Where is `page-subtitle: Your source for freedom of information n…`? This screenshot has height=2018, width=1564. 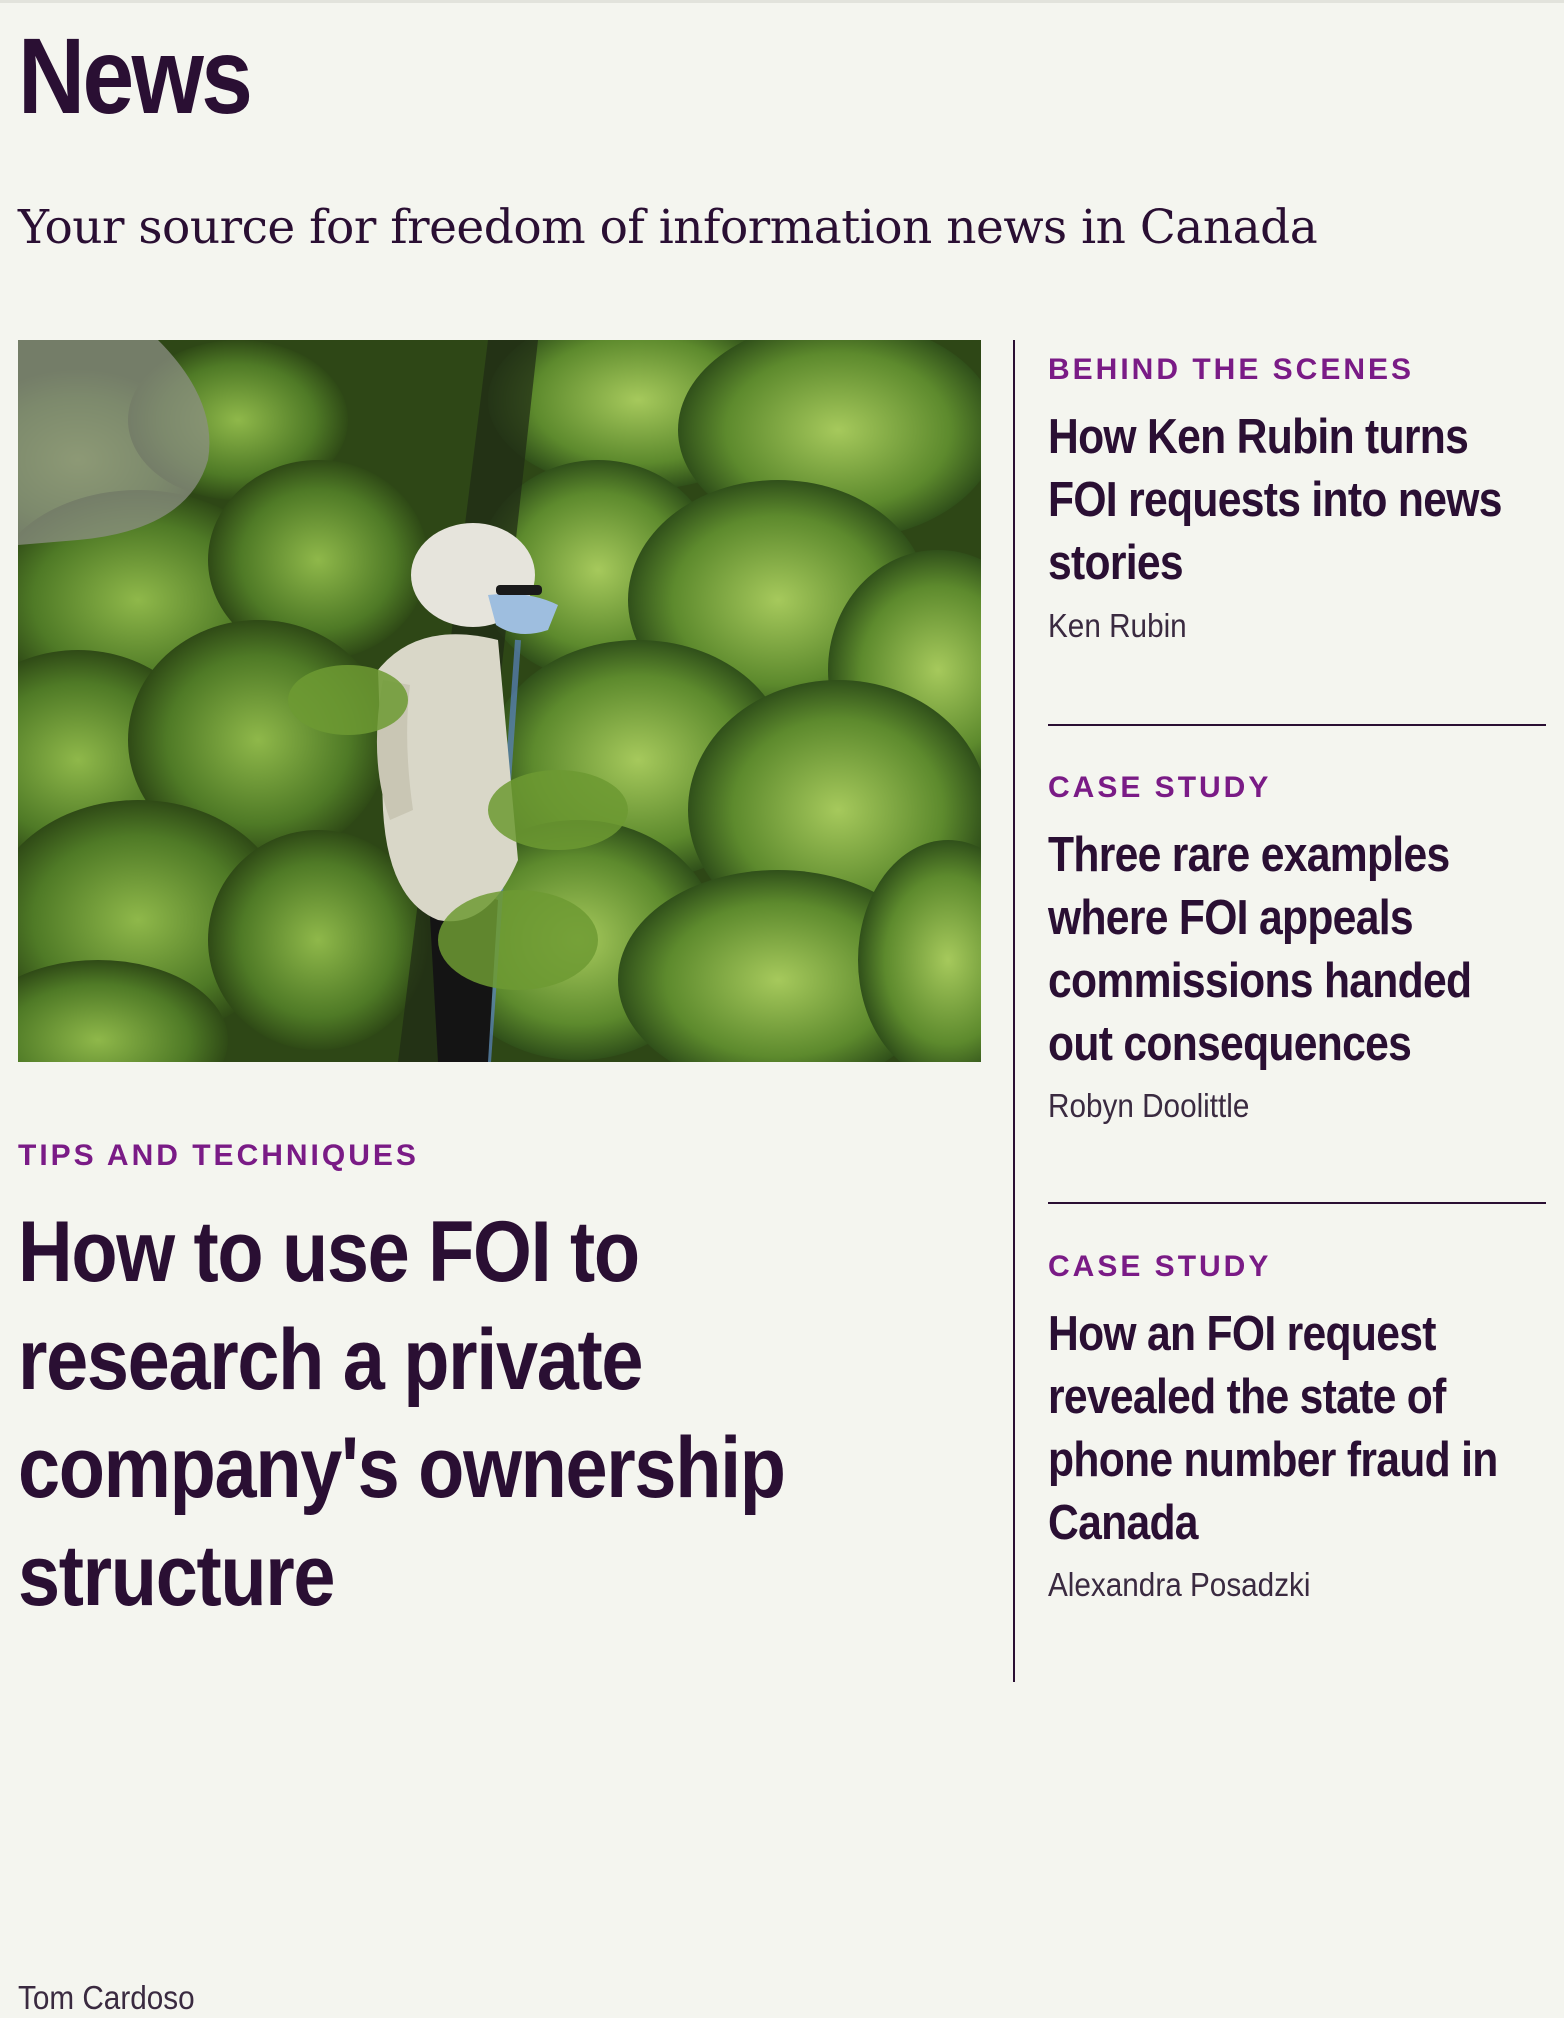 page-subtitle: Your source for freedom of information n… is located at coordinates (668, 227).